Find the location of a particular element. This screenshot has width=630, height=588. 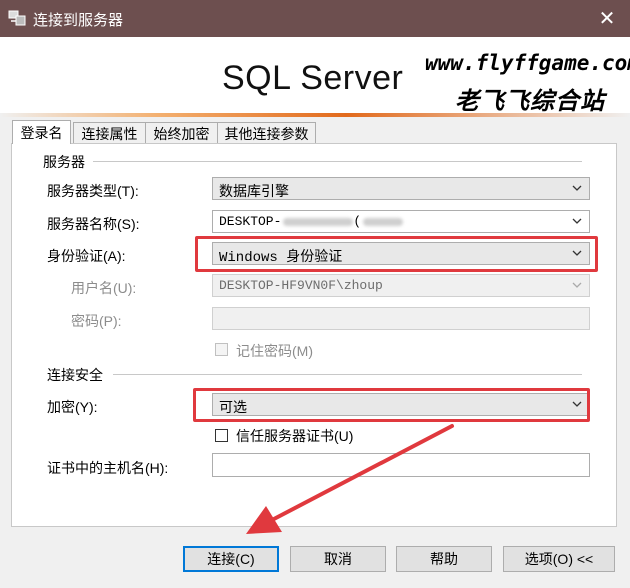

username-value: DESKTOP-HF9VN0F\zhoup is located at coordinates (301, 285).